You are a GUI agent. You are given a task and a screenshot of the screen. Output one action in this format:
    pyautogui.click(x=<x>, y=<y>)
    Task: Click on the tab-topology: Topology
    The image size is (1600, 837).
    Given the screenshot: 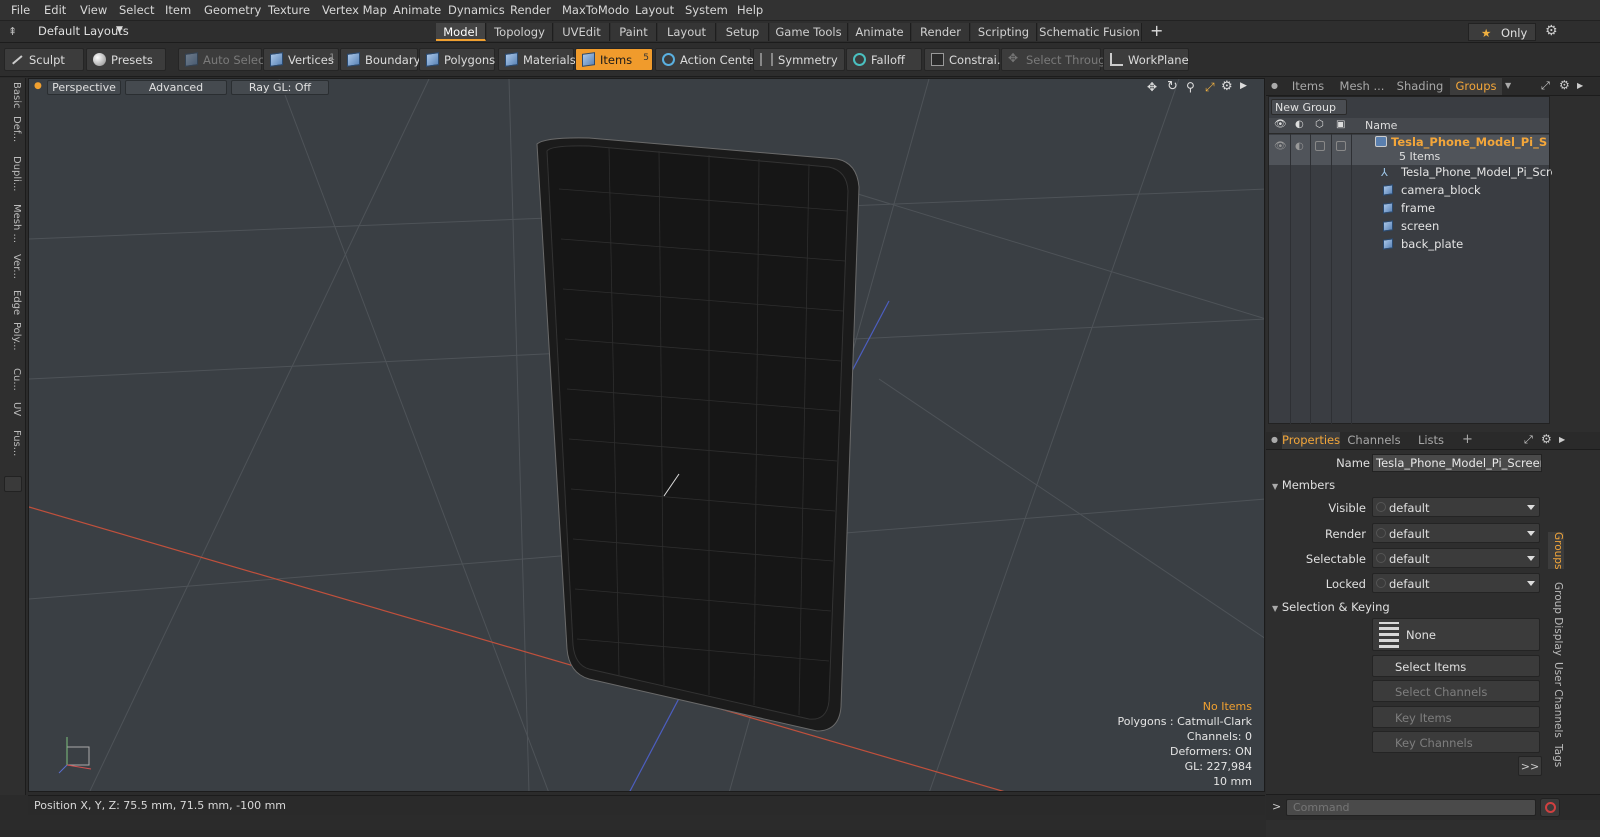 What is the action you would take?
    pyautogui.click(x=520, y=32)
    